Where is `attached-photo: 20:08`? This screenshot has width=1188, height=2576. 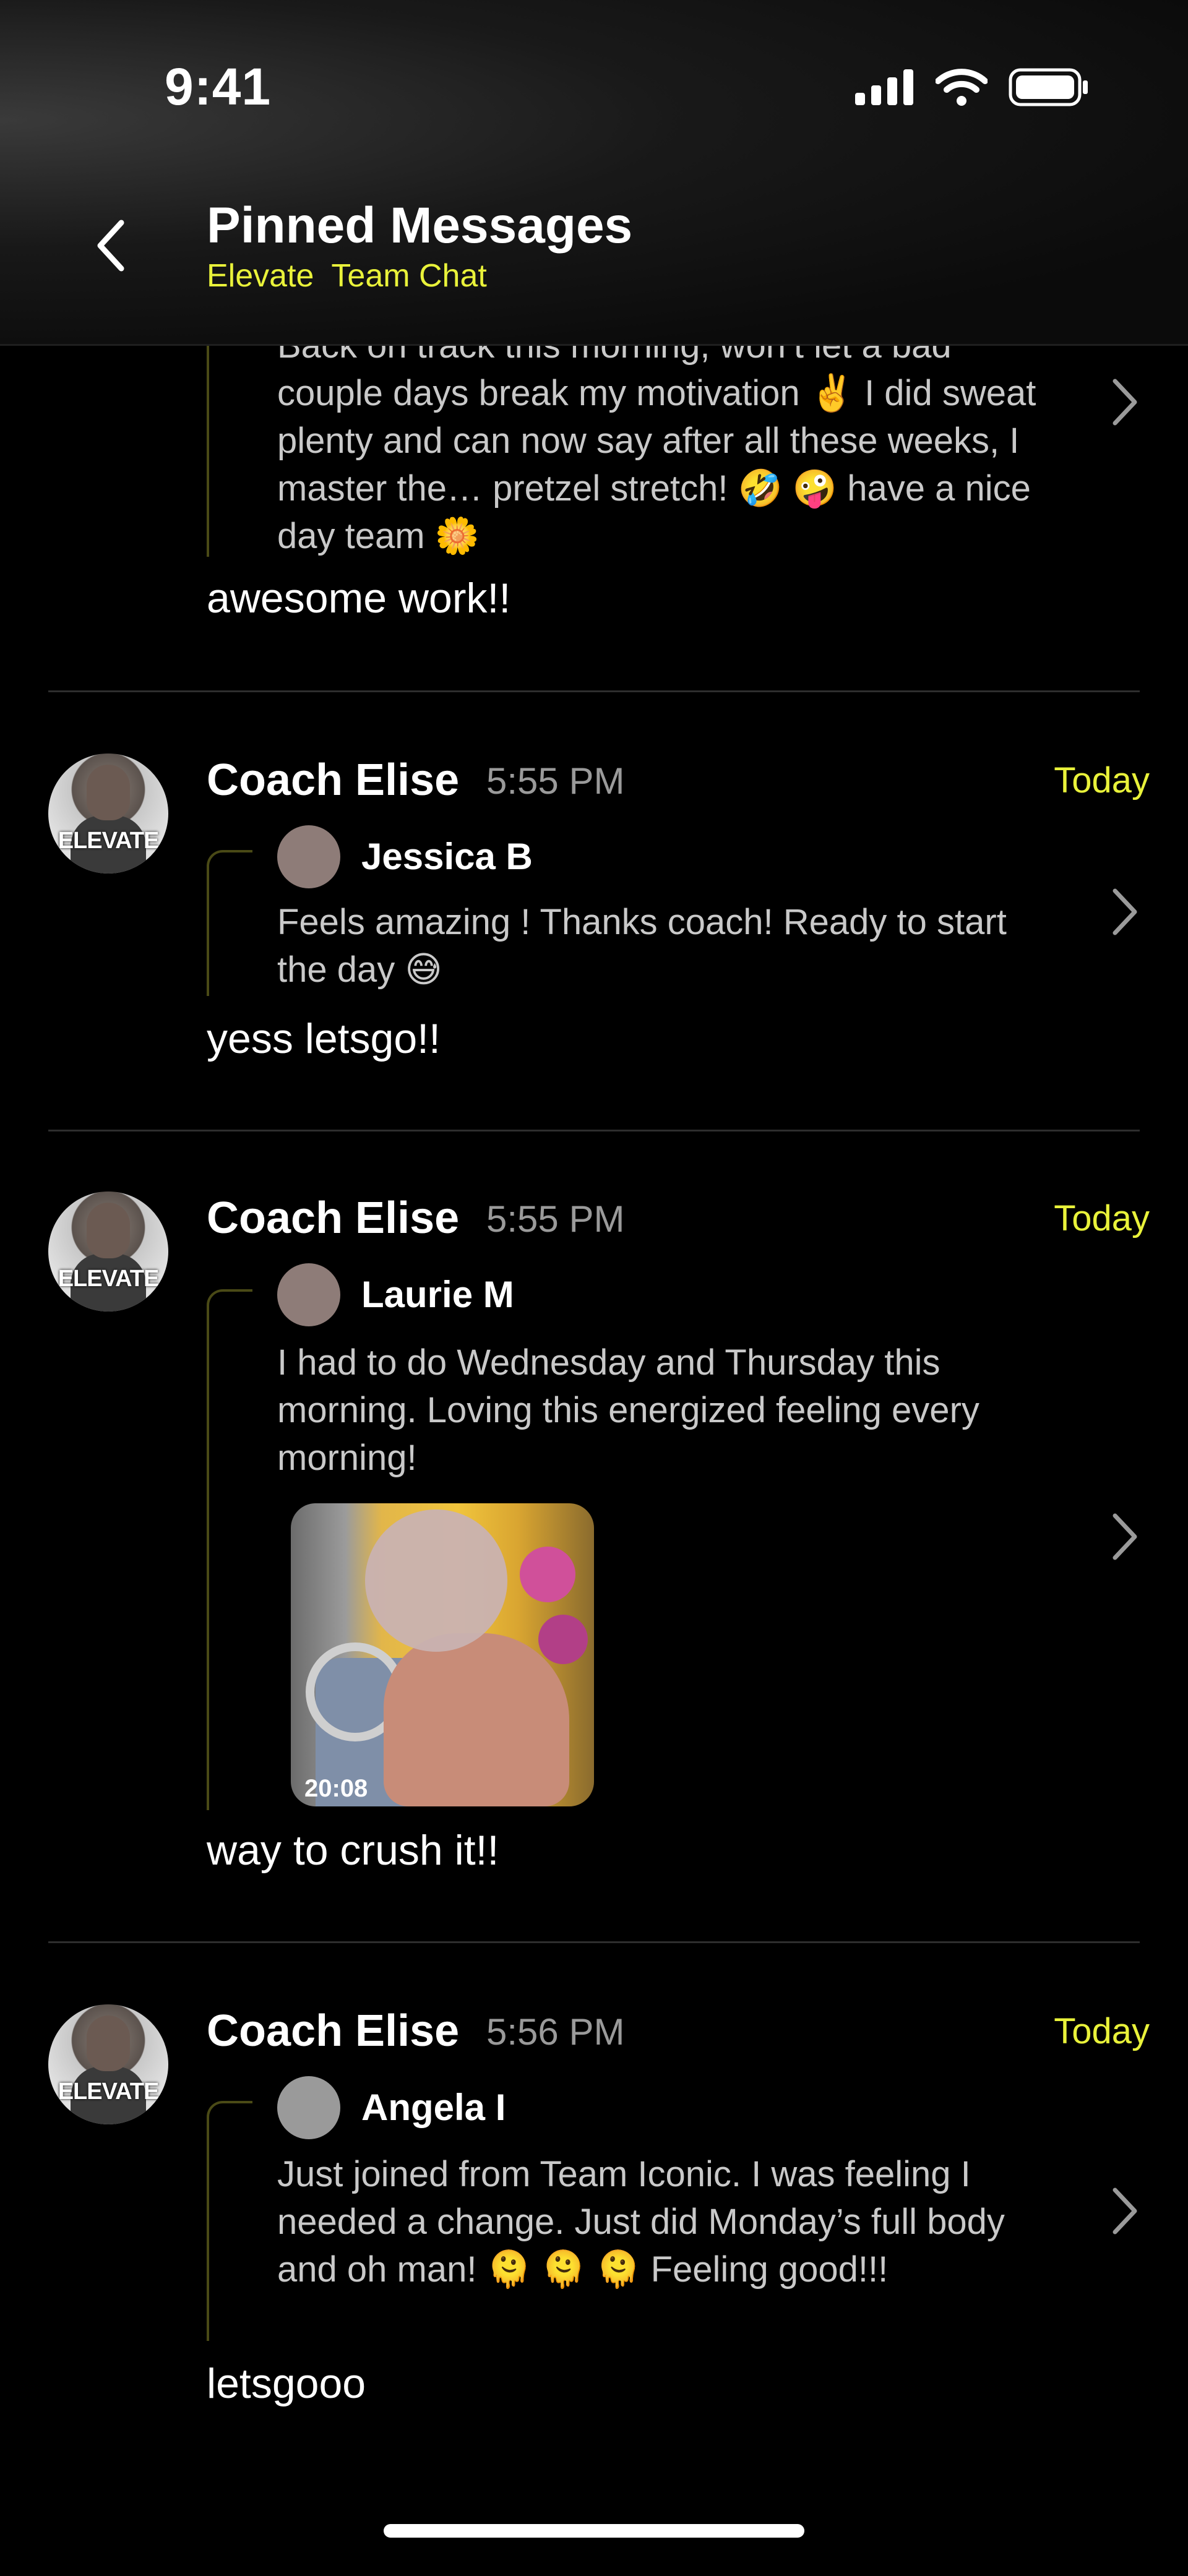
attached-photo: 20:08 is located at coordinates (442, 1654).